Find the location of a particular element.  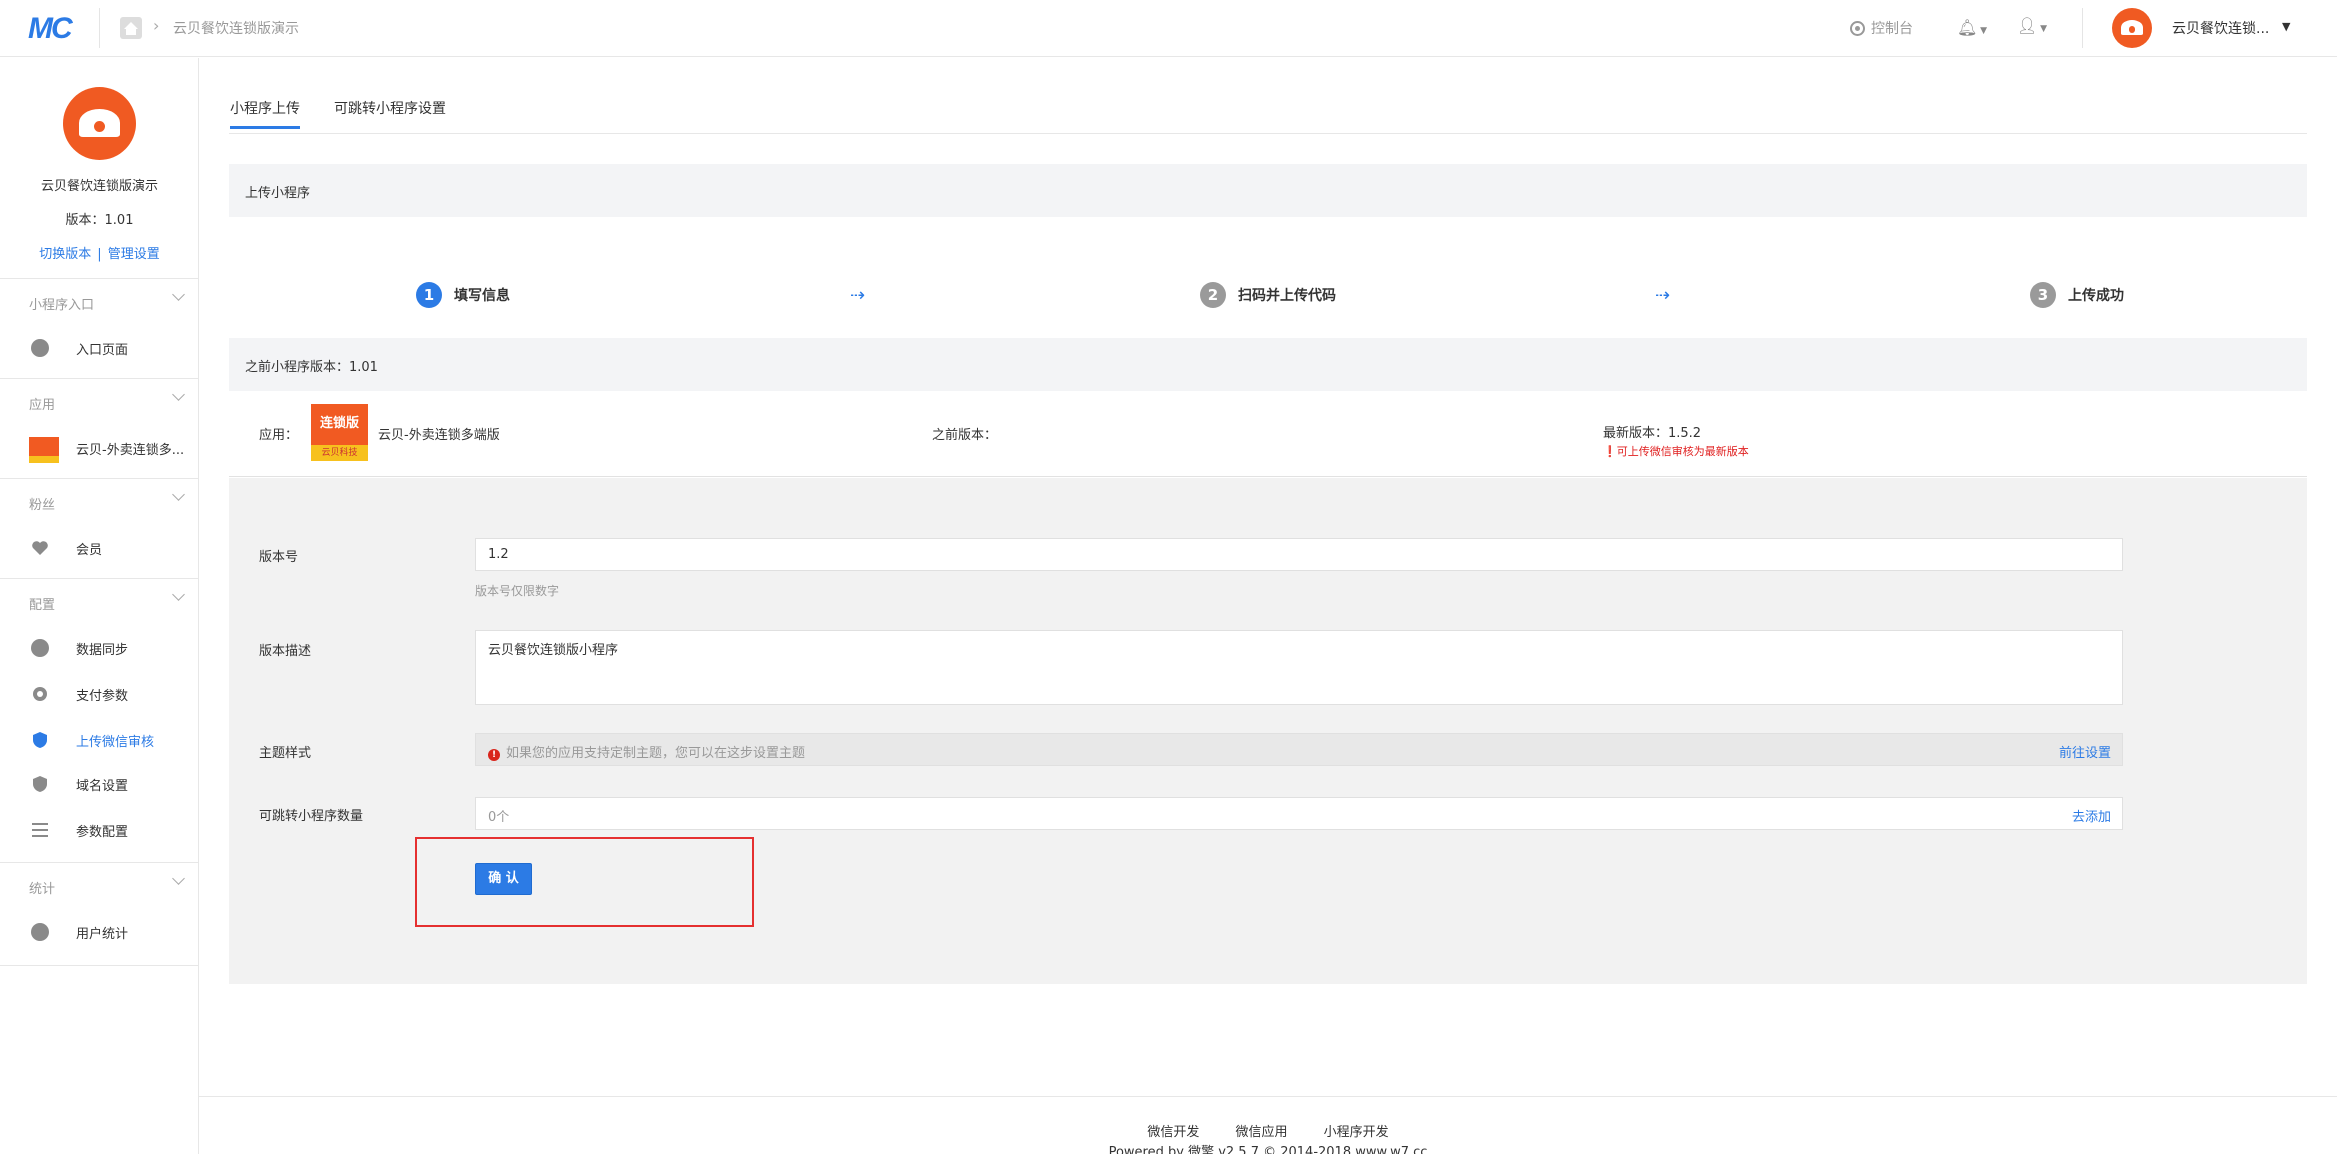

sidebar-item-data-sync: 数据同步 is located at coordinates (99, 648).